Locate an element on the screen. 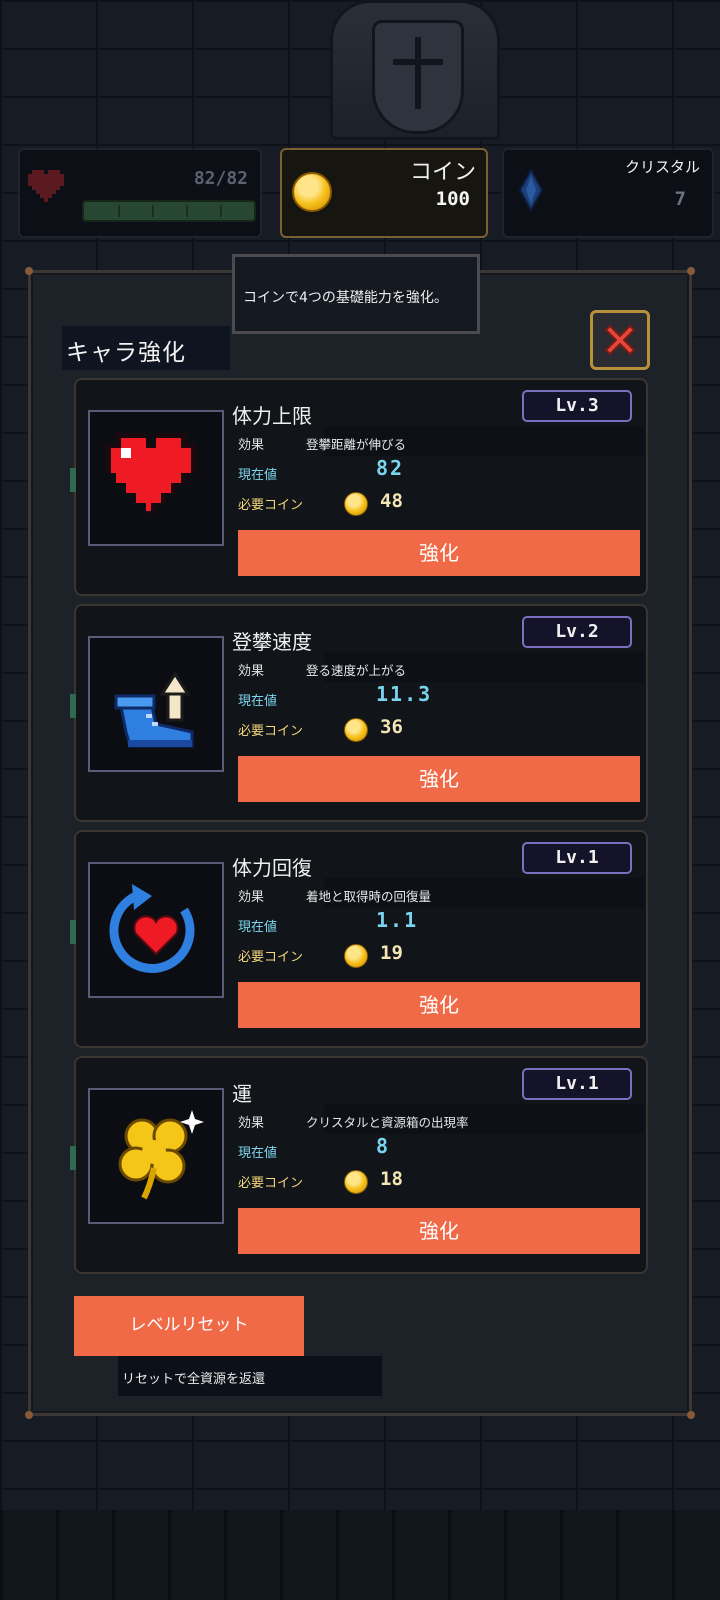 Image resolution: width=720 pixels, height=1600 pixels. panel-title: キャラ強化 is located at coordinates (126, 353).